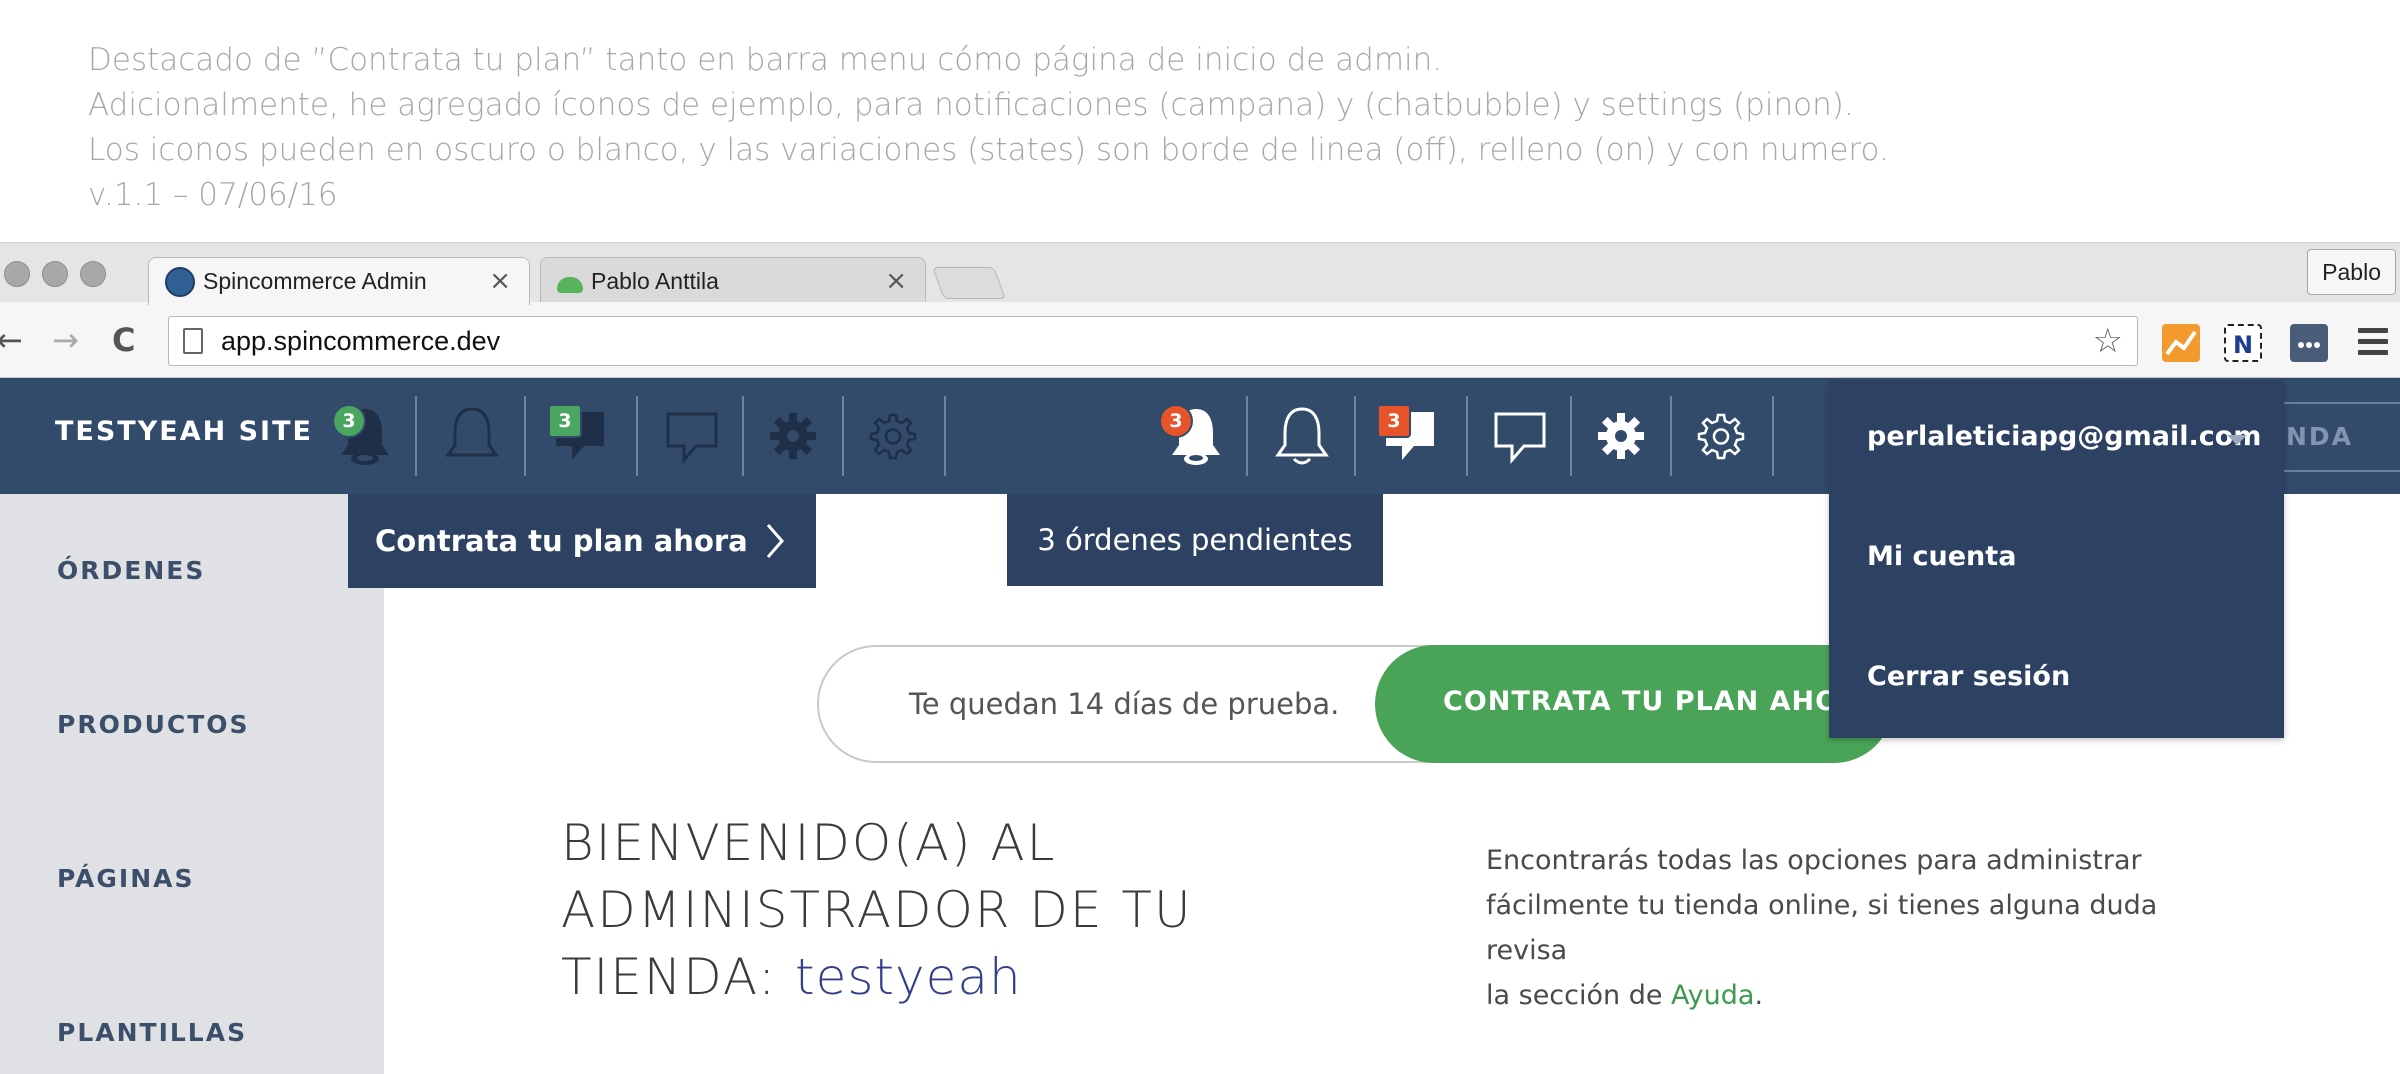  I want to click on analytics-extension-icon, so click(2181, 343).